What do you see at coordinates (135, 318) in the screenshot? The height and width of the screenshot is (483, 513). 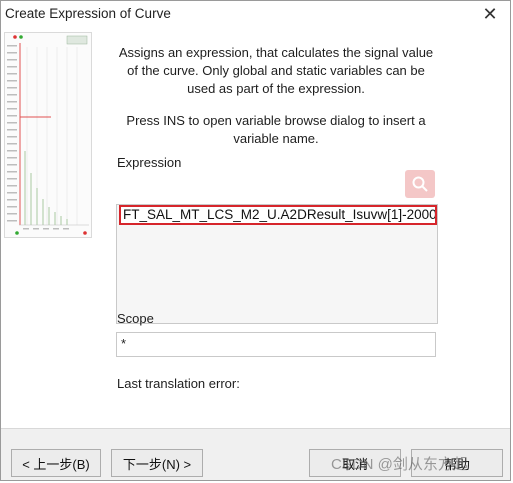 I see `scope-label: Scope` at bounding box center [135, 318].